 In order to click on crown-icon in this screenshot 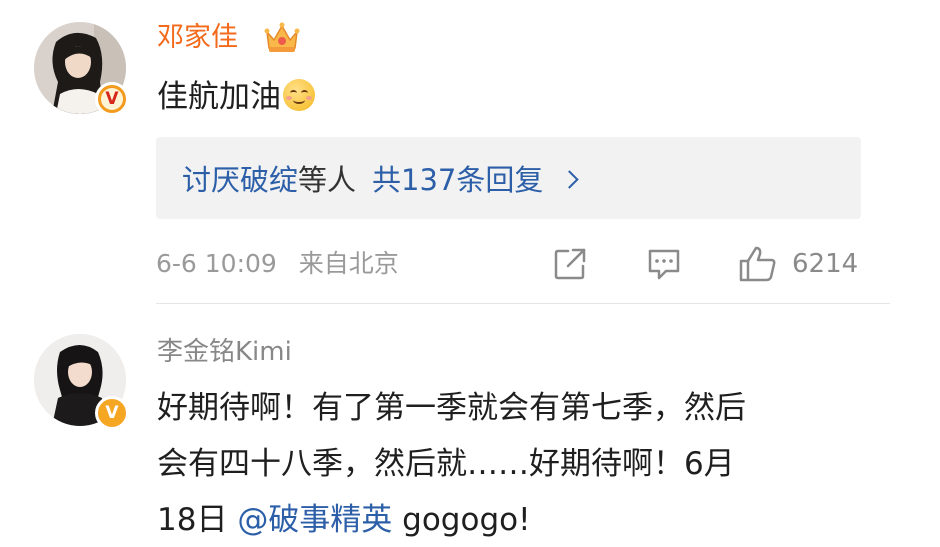, I will do `click(282, 37)`.